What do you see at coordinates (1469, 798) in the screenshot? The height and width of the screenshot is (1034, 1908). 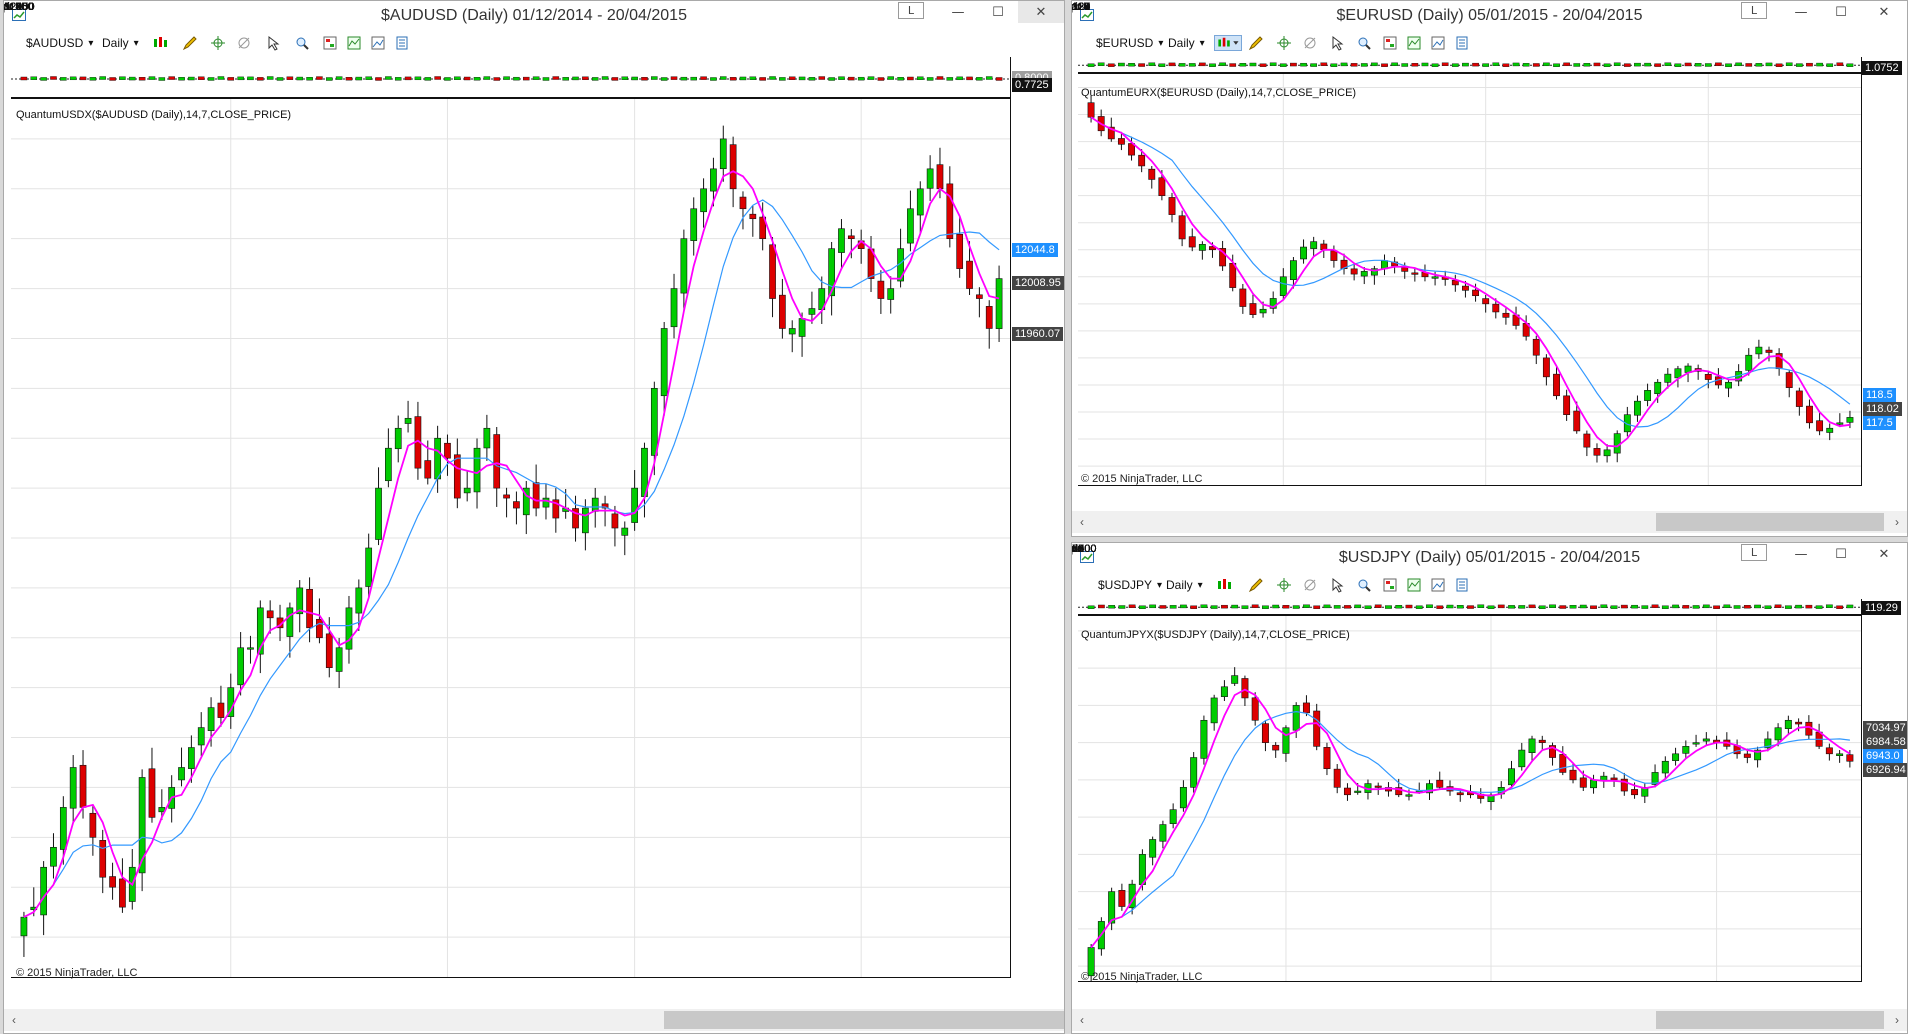 I see `indicator-panel-usdjpy` at bounding box center [1469, 798].